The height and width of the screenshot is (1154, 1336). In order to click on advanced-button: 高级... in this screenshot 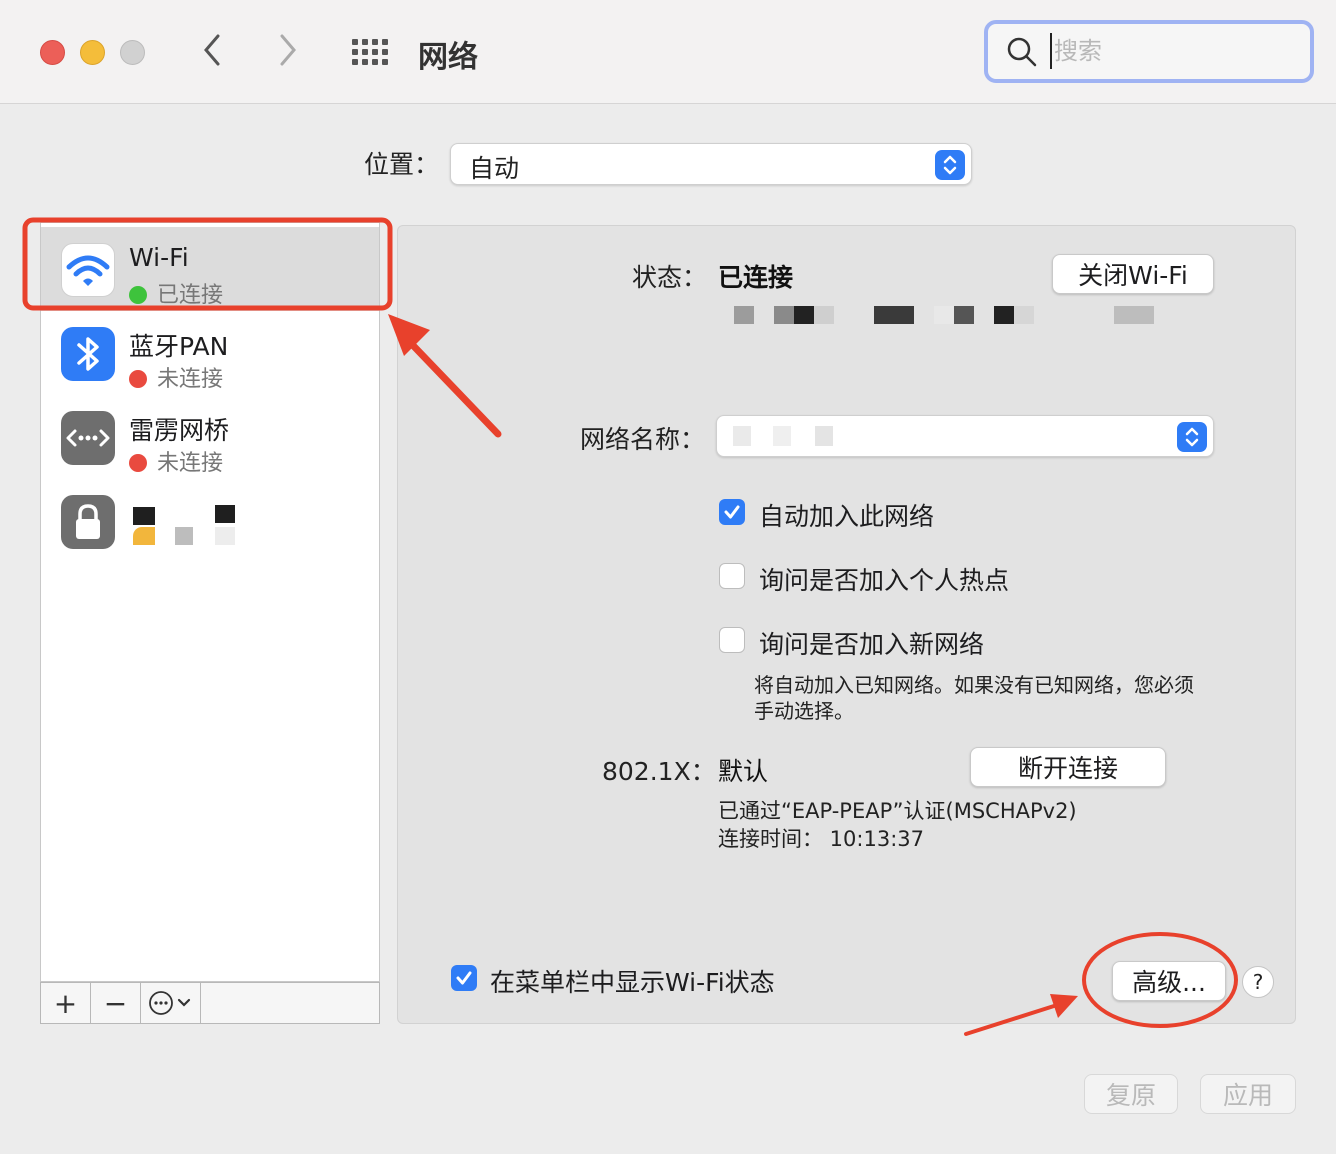, I will do `click(1169, 981)`.